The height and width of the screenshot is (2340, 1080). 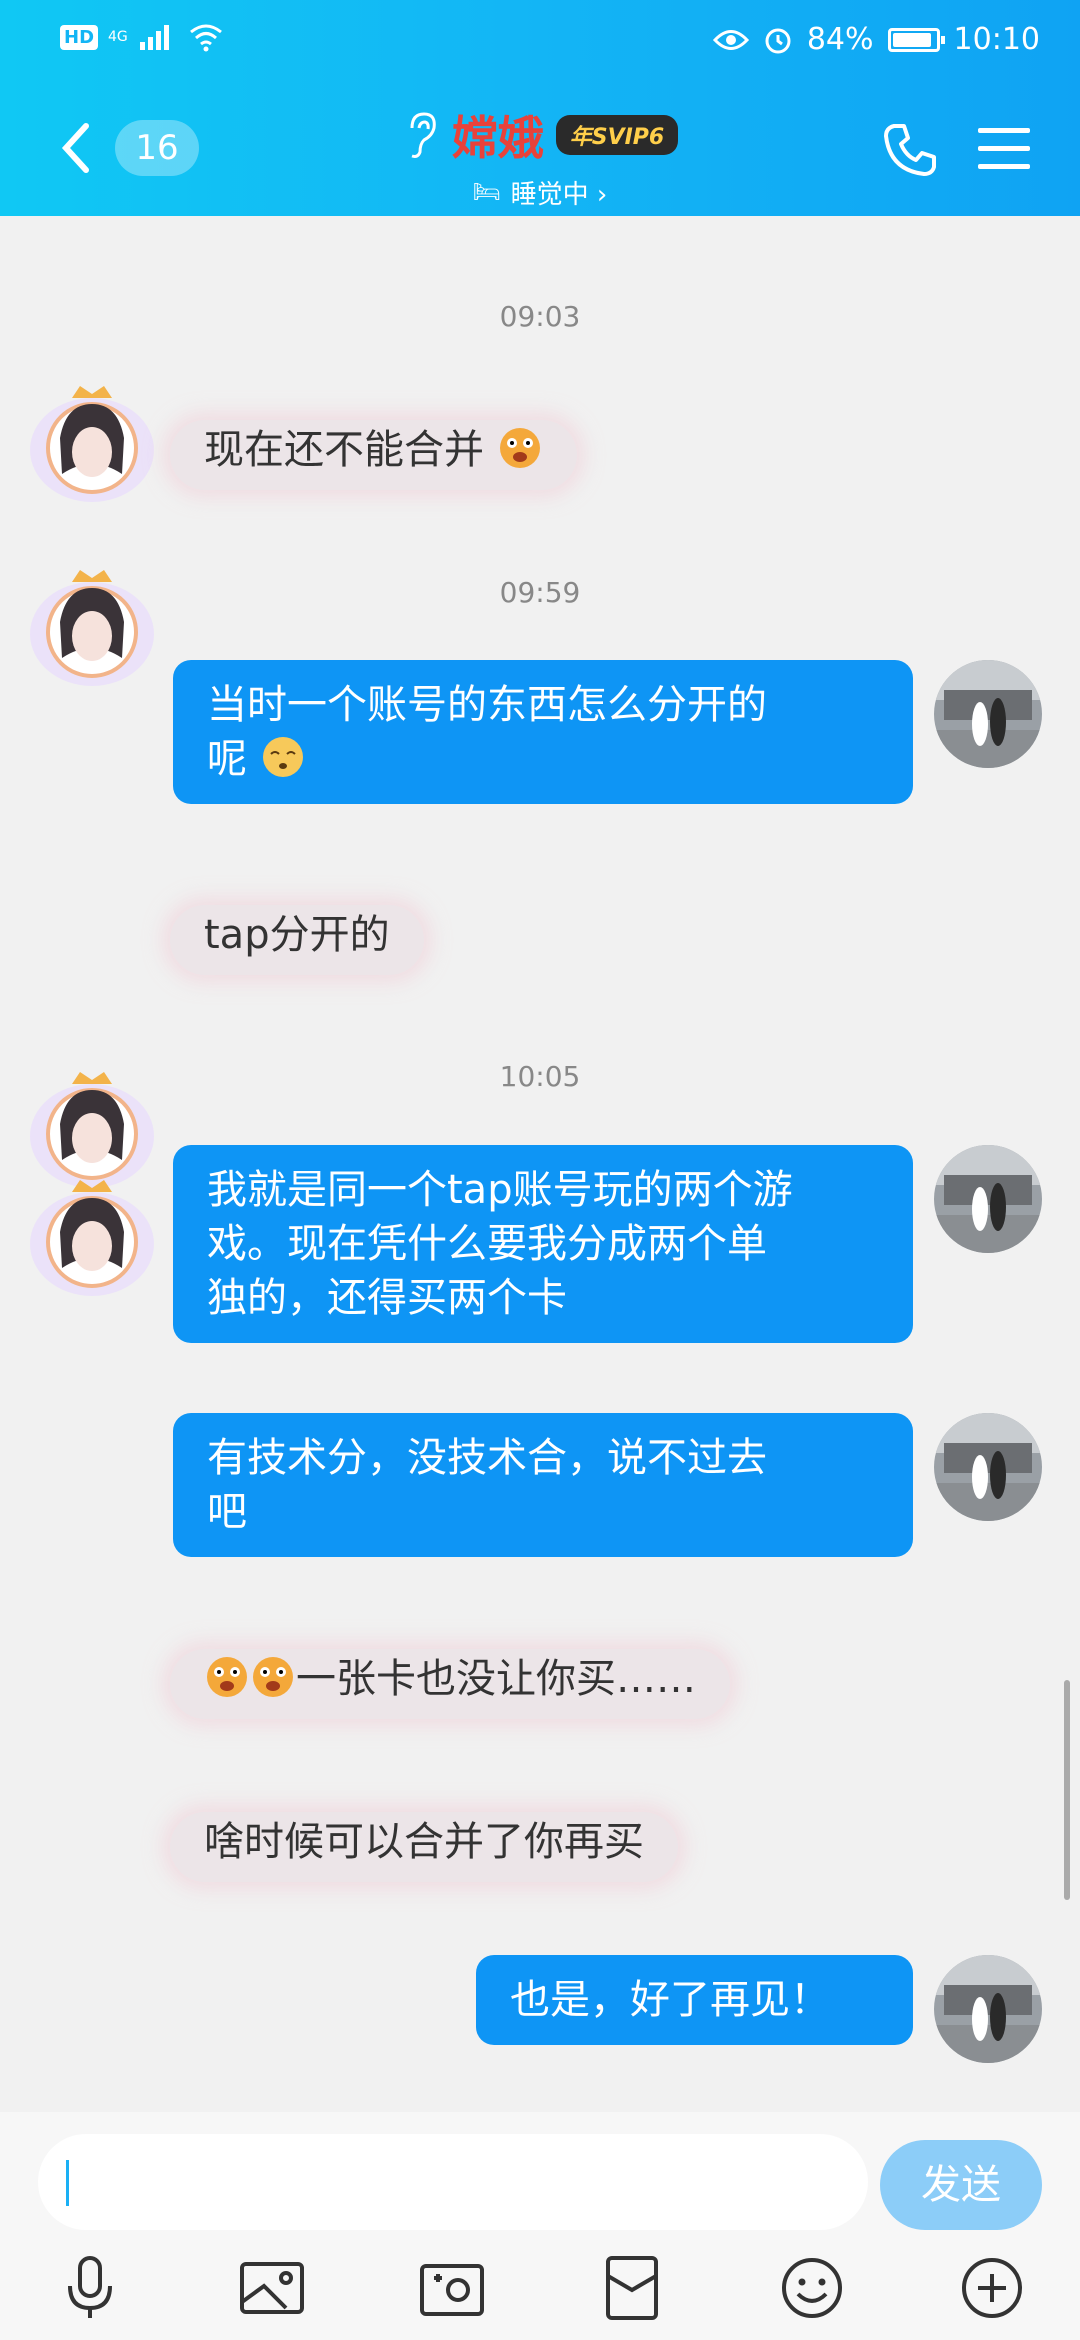 I want to click on battery-icon, so click(x=916, y=39).